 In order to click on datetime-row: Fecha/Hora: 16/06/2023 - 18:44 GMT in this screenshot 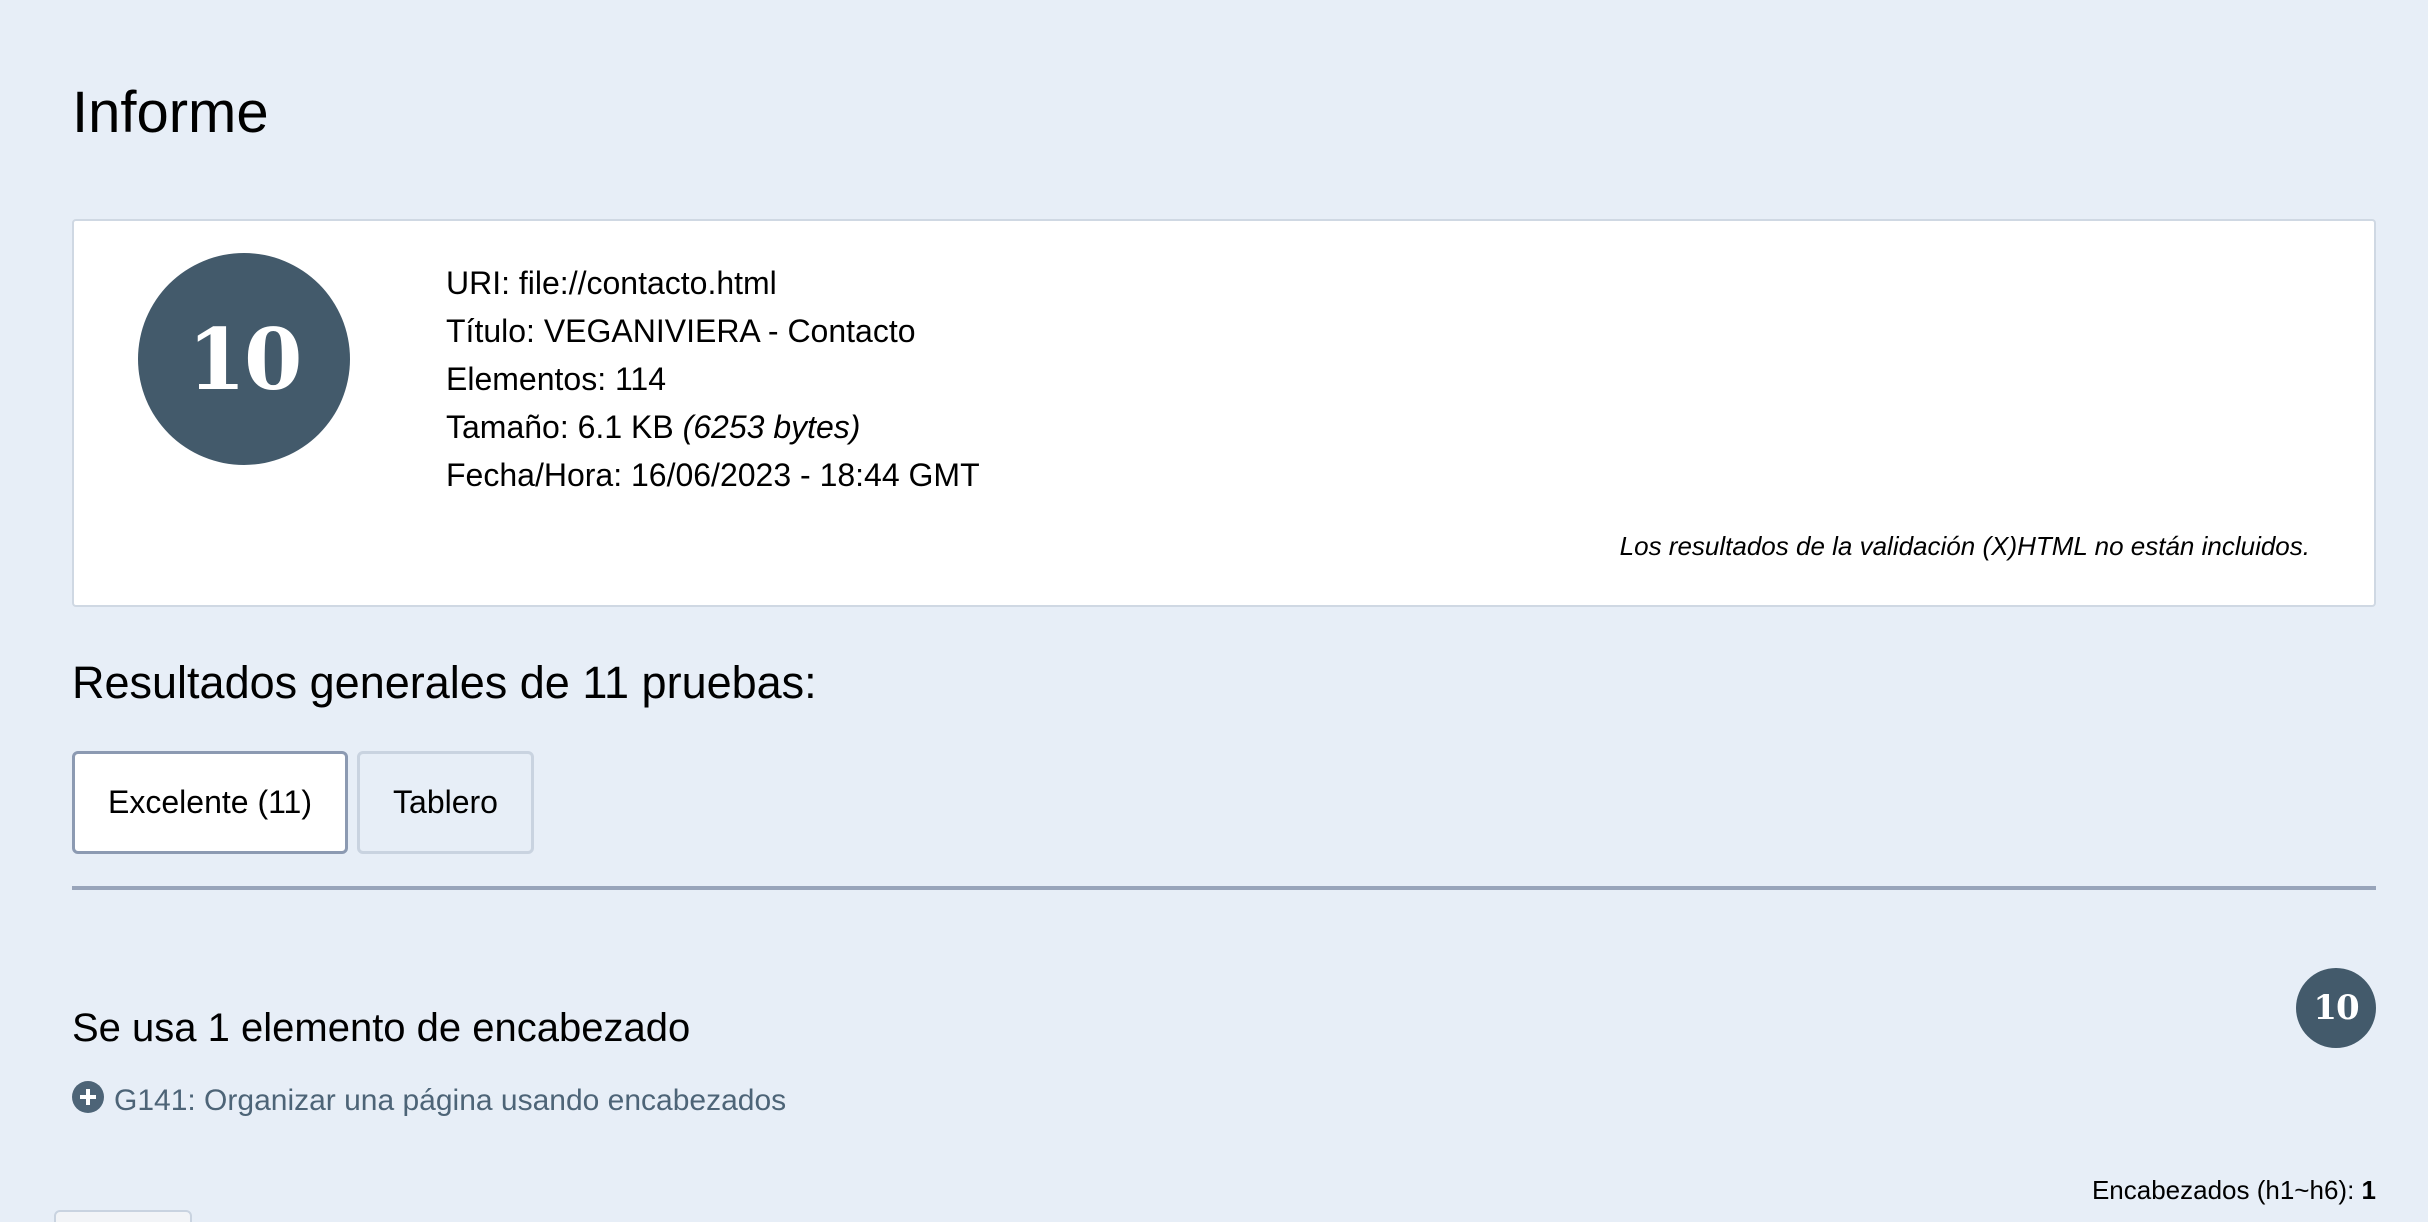, I will do `click(713, 475)`.